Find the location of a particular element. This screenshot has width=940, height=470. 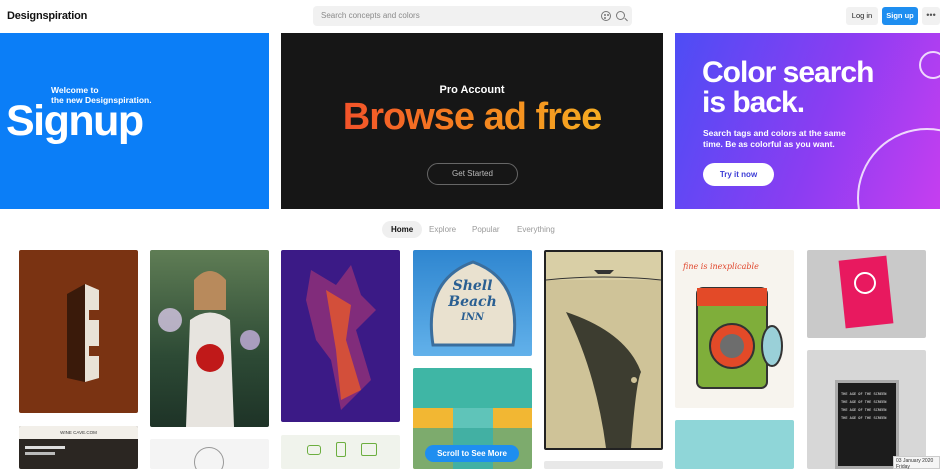

grid-item-icon-set is located at coordinates (340, 452).